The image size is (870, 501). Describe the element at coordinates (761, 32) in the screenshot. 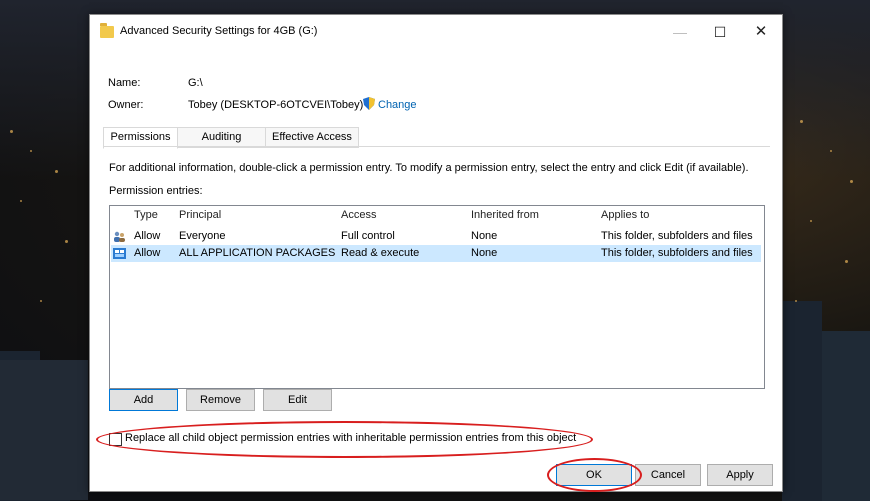

I see `close-button: ✕` at that location.